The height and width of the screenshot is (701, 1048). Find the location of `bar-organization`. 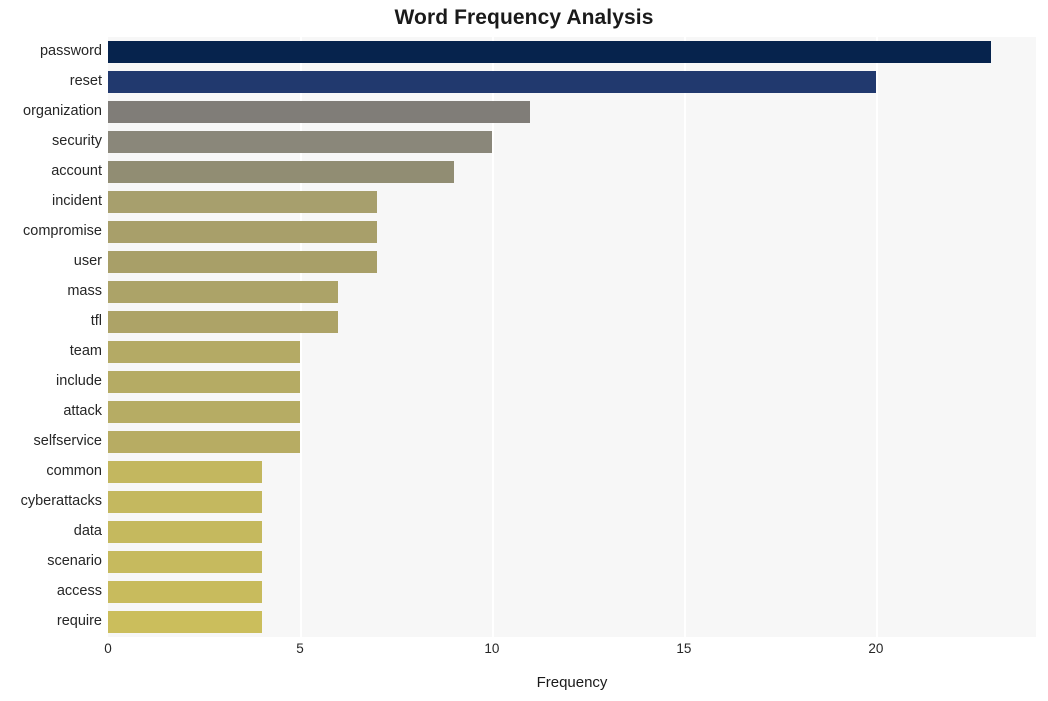

bar-organization is located at coordinates (319, 112).